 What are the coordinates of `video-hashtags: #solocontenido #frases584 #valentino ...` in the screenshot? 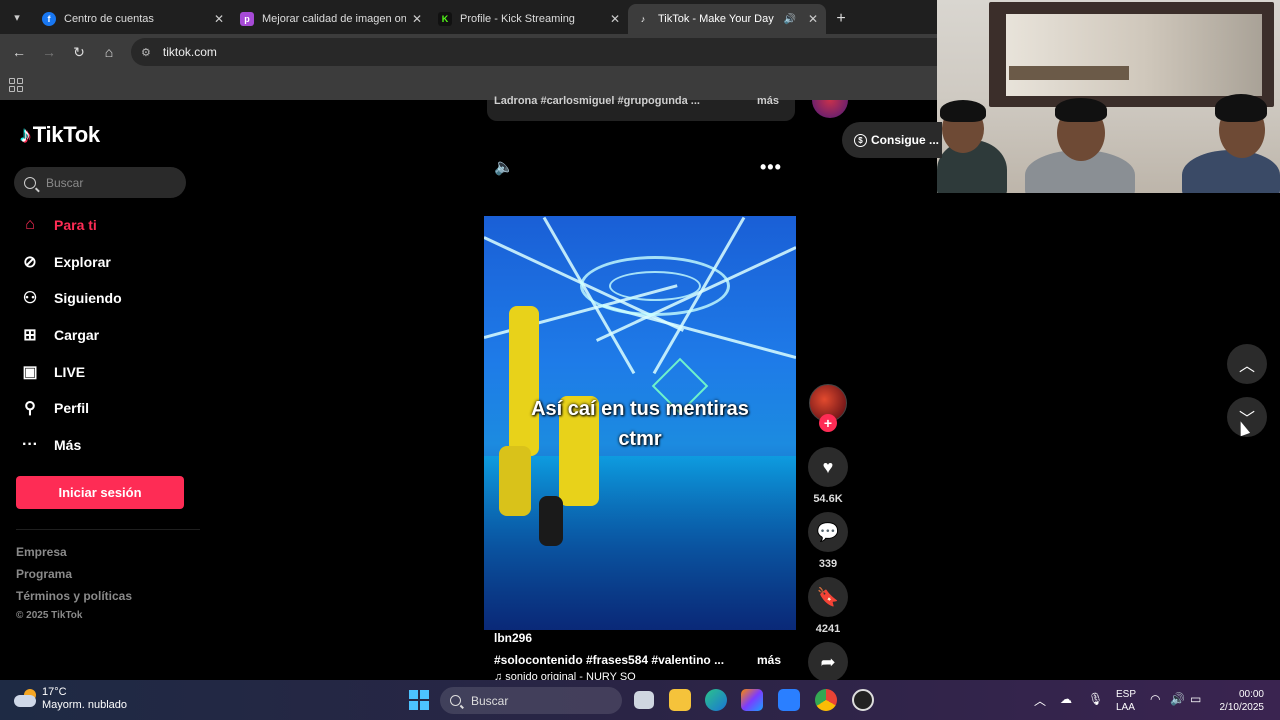 It's located at (609, 660).